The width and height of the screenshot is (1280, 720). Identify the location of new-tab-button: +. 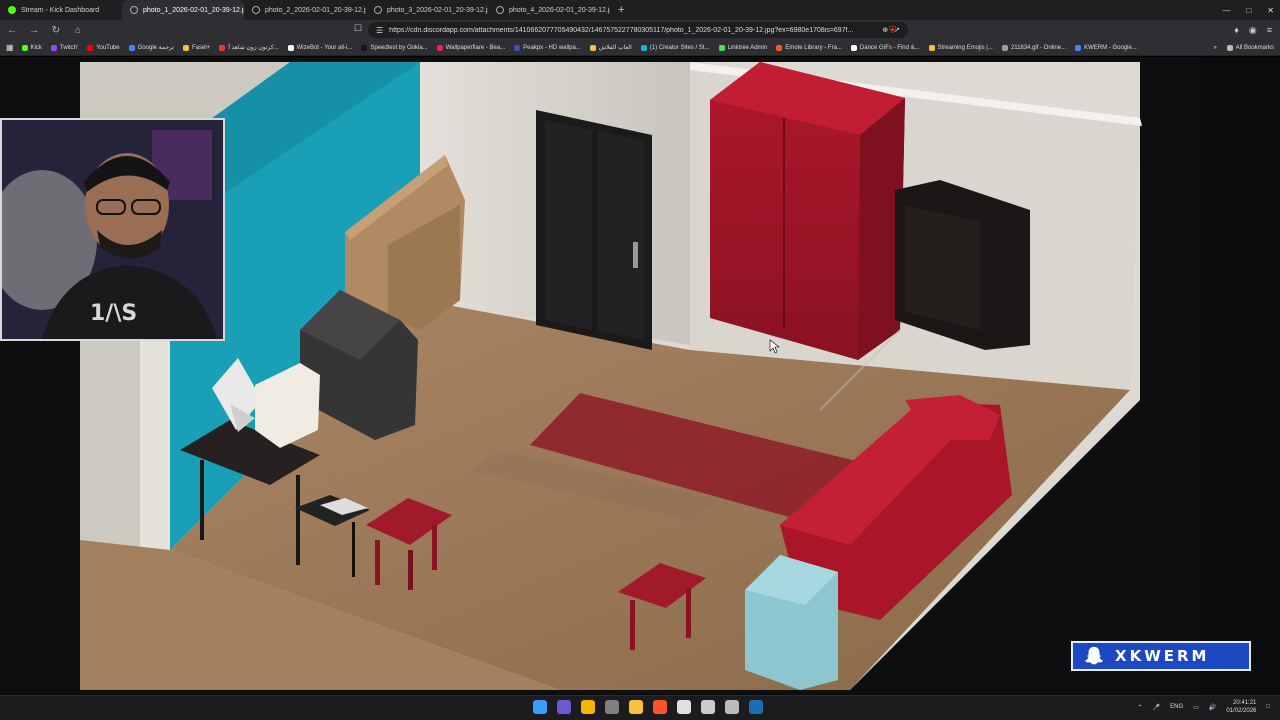
(621, 10).